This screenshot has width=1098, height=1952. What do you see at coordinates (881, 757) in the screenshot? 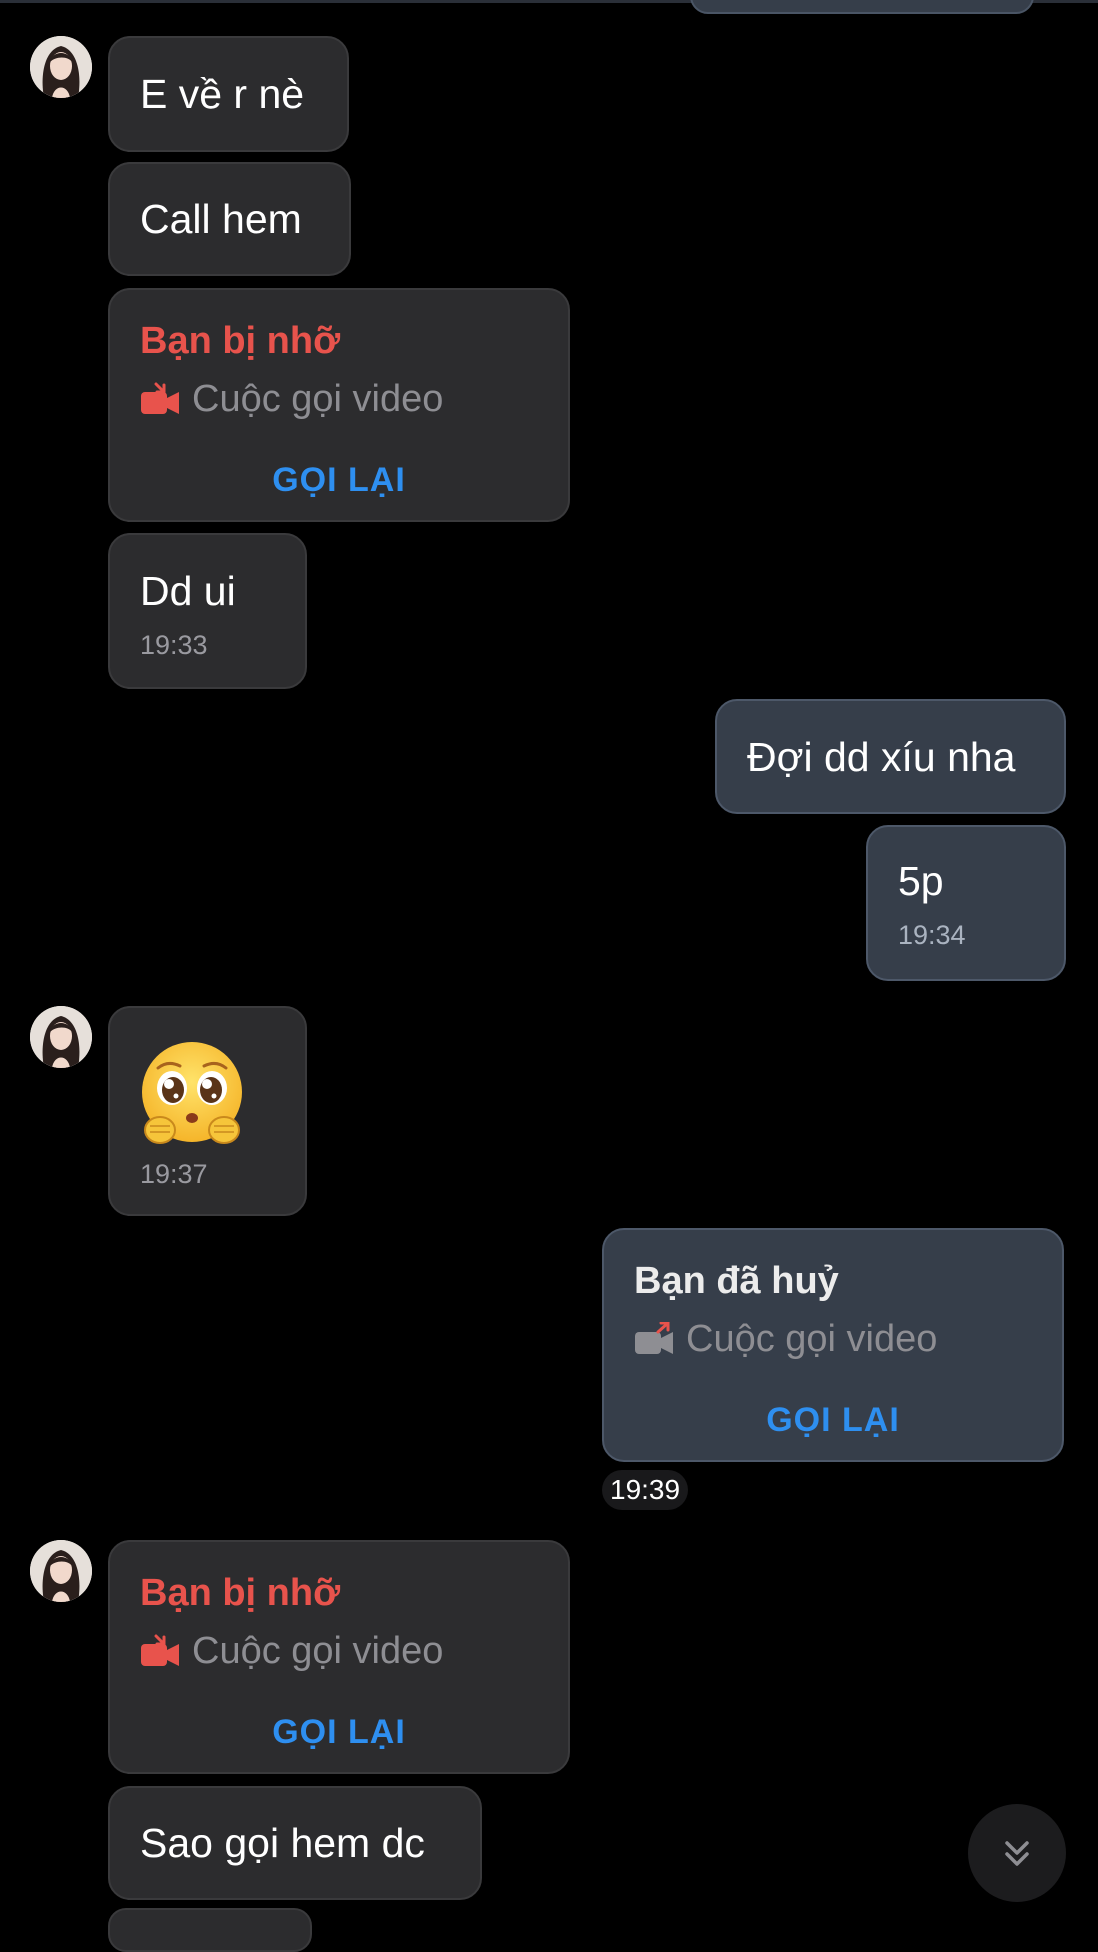
I see `message-text: Đợi dd xíu nha` at bounding box center [881, 757].